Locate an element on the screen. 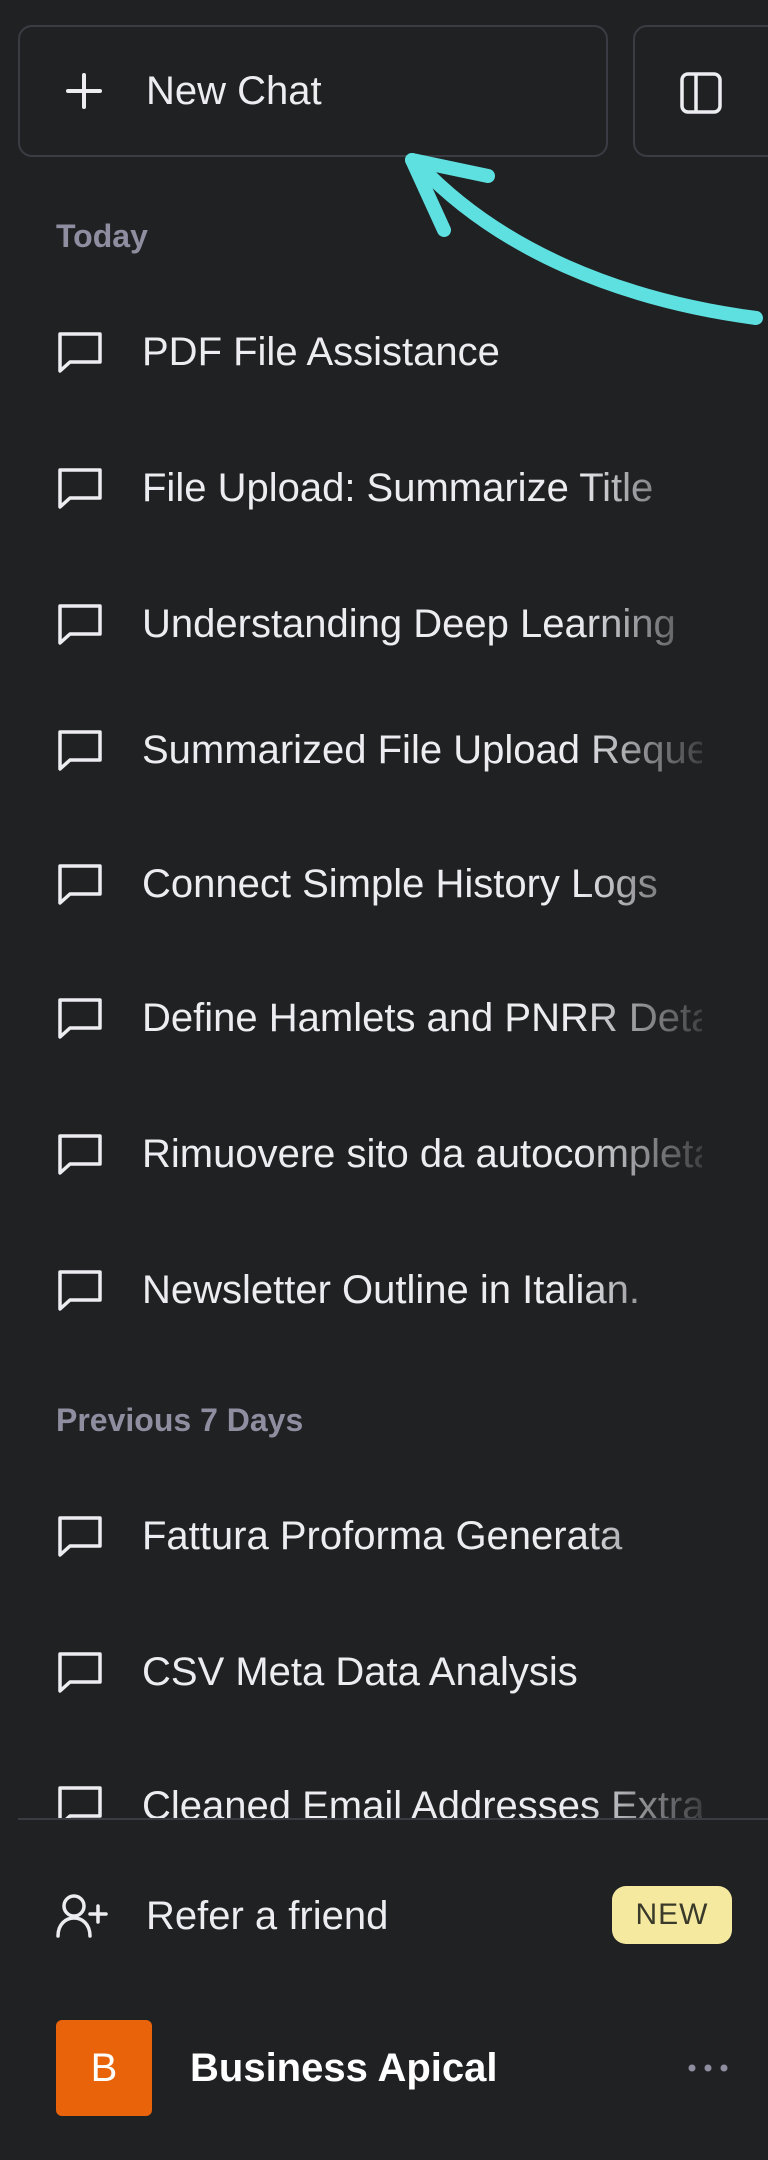 The width and height of the screenshot is (768, 2160). chat-item: Summarized File Upload Request is located at coordinates (386, 750).